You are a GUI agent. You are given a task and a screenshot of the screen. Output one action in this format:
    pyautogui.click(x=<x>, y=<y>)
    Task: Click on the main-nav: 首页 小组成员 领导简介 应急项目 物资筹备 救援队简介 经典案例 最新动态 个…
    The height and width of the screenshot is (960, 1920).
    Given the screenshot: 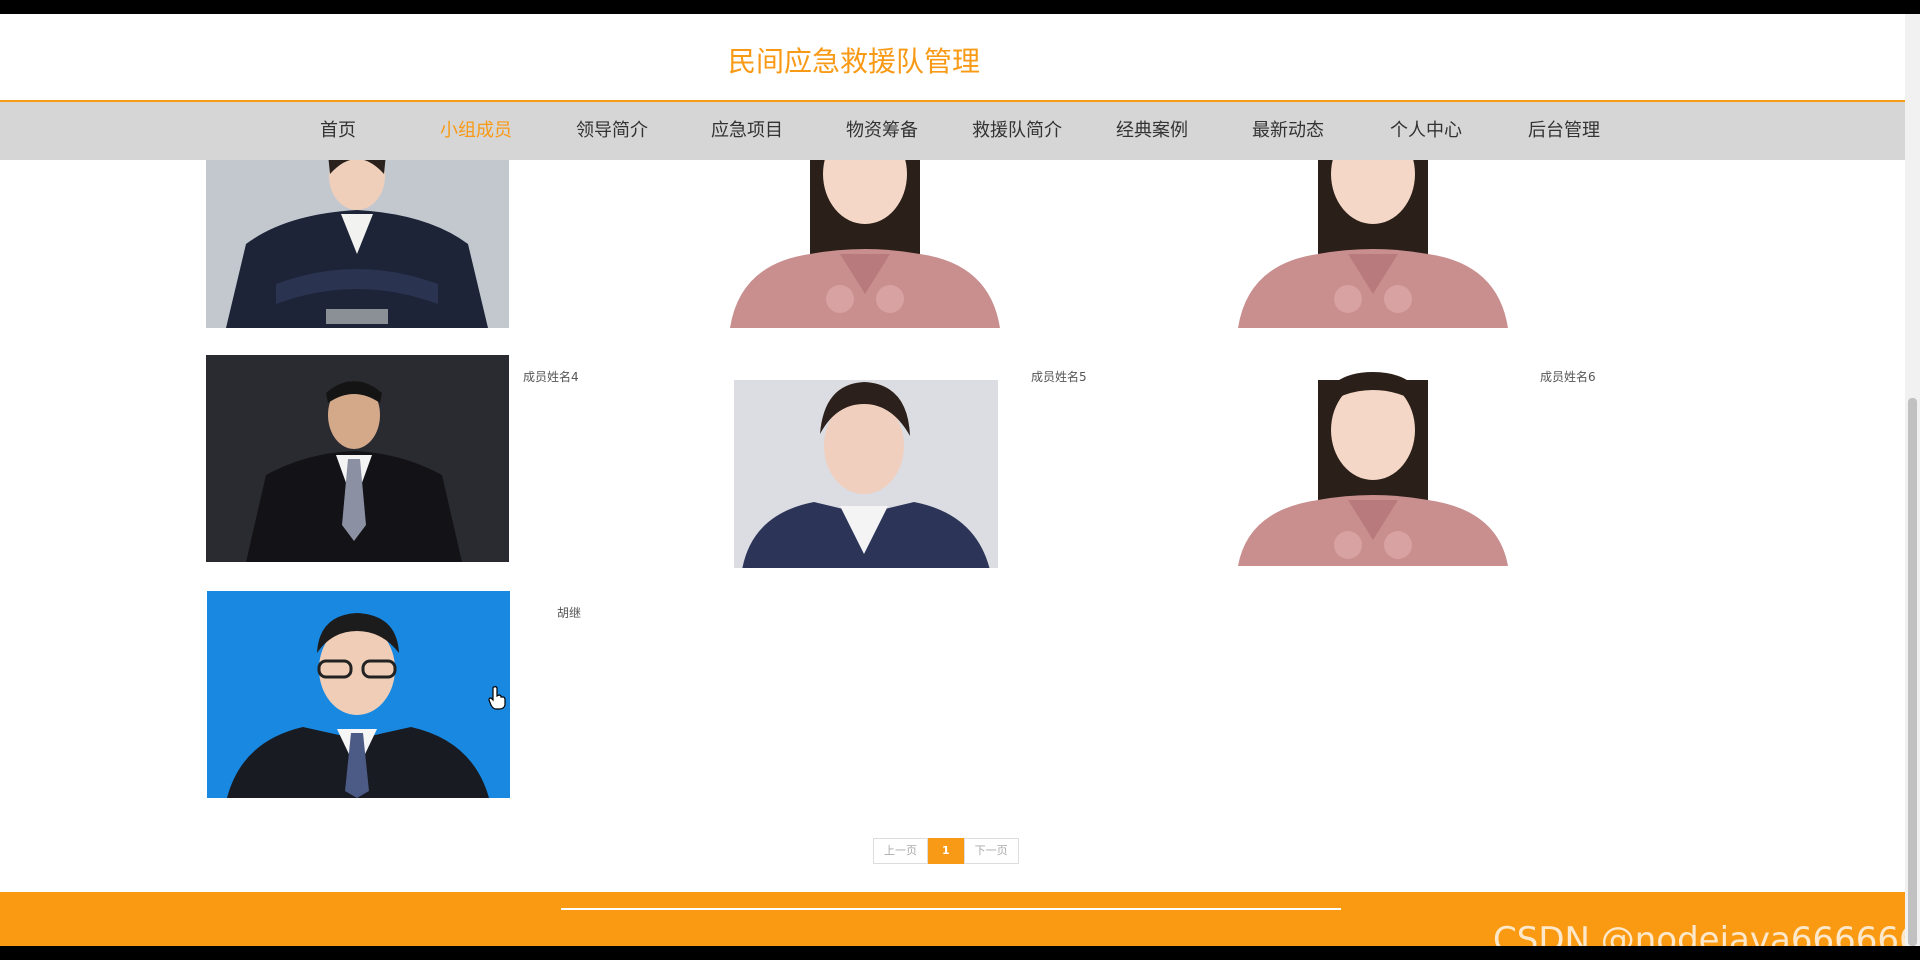 What is the action you would take?
    pyautogui.click(x=952, y=131)
    